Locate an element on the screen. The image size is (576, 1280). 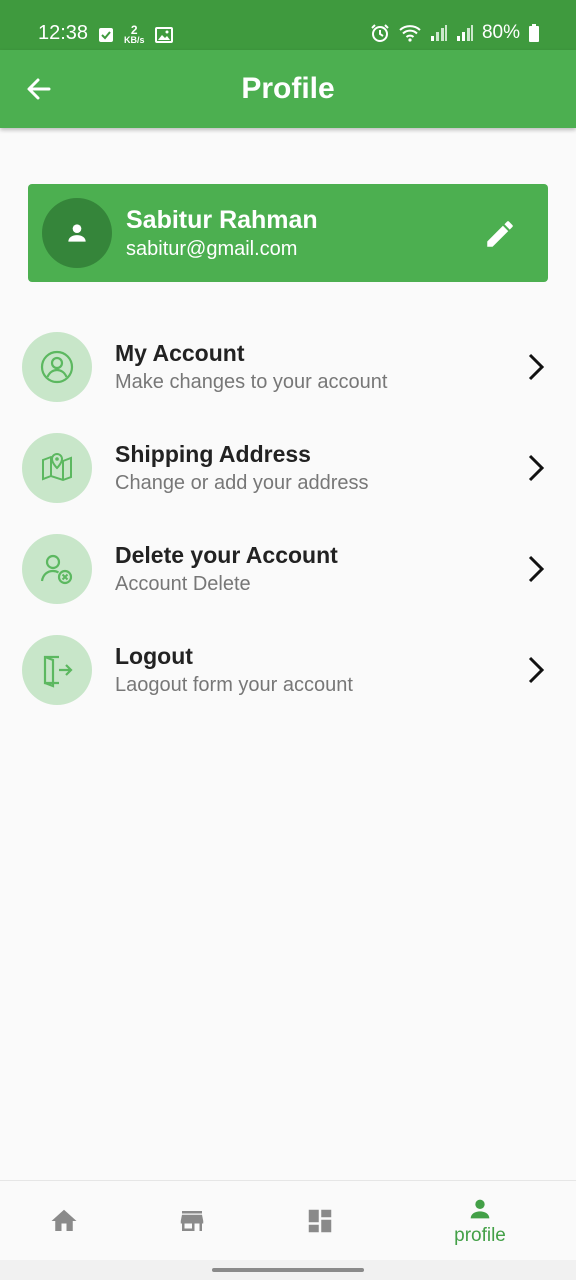
menu-item-delete-account: Delete your Account Account Delete is located at coordinates (288, 568).